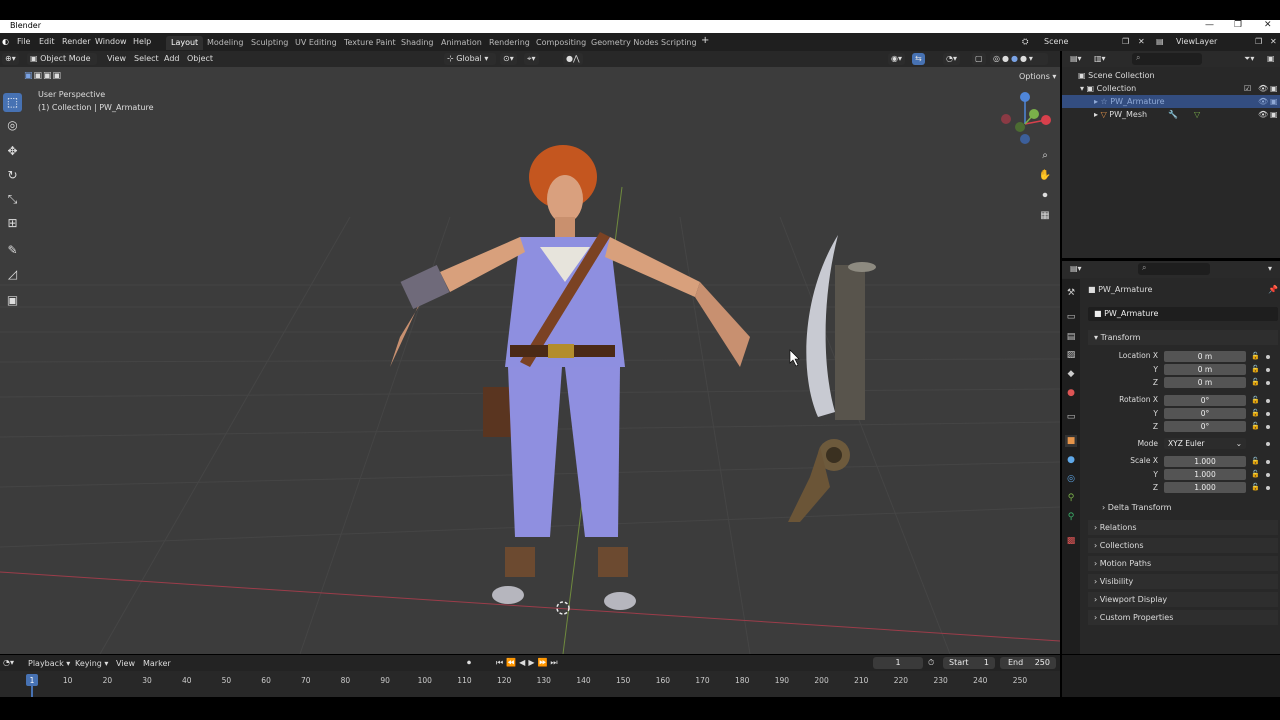  I want to click on add-workspace-icon: +, so click(705, 40).